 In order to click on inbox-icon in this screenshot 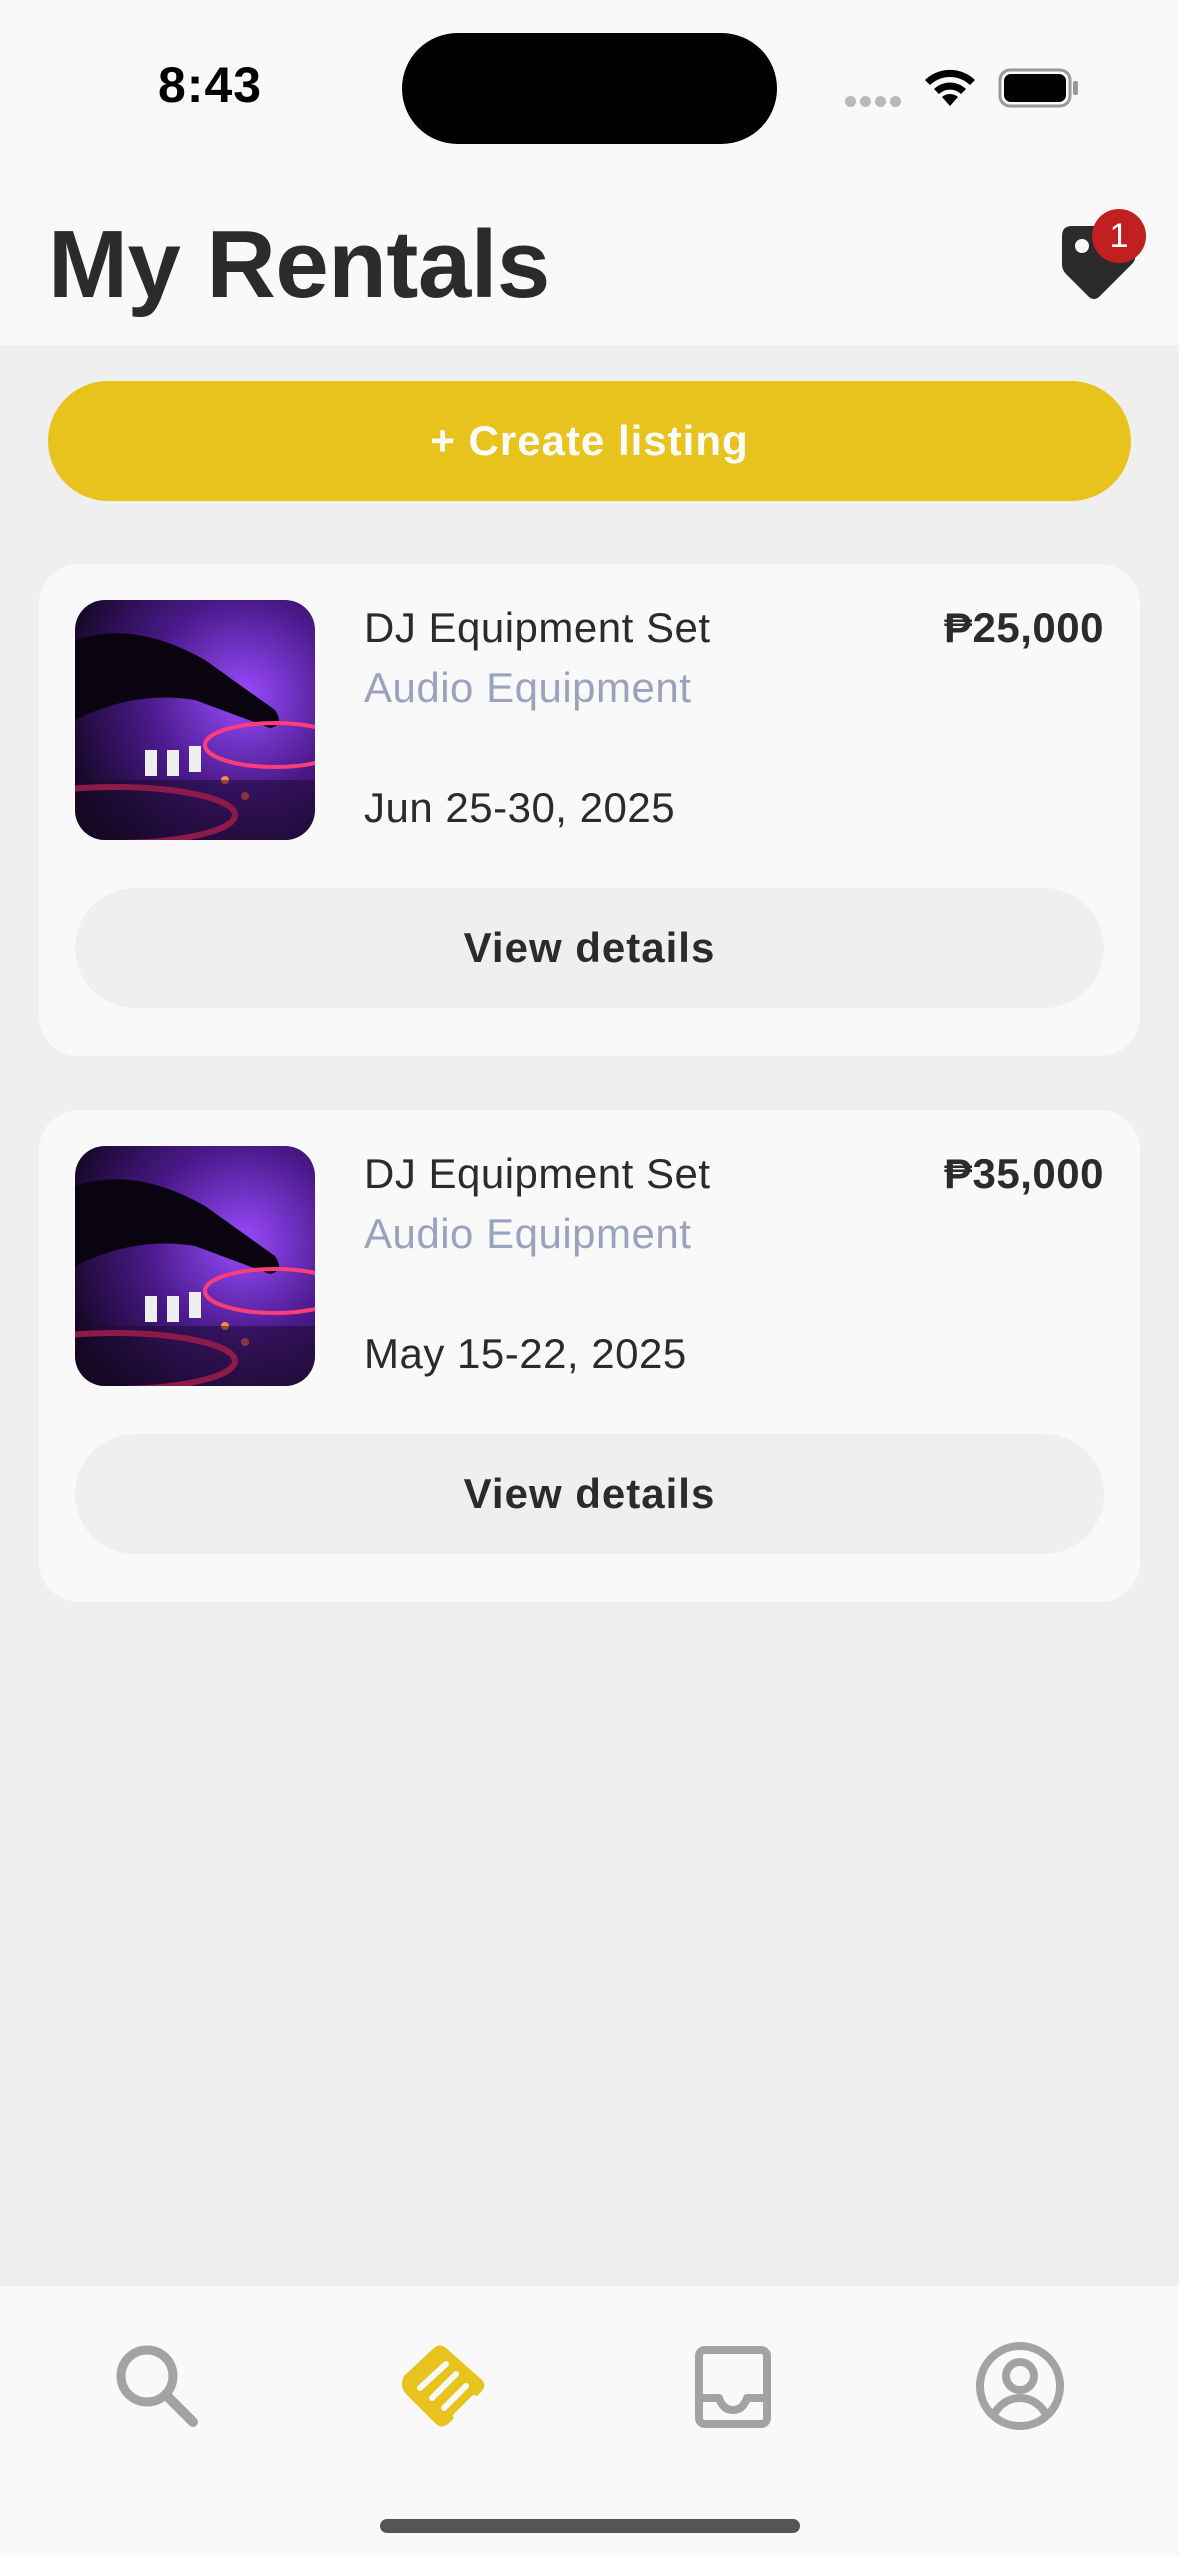, I will do `click(733, 2387)`.